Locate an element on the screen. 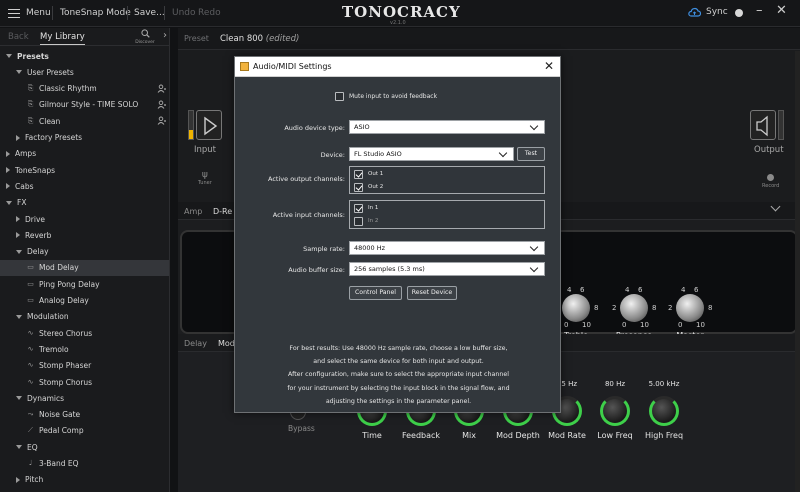  menu-label: Menu is located at coordinates (38, 13).